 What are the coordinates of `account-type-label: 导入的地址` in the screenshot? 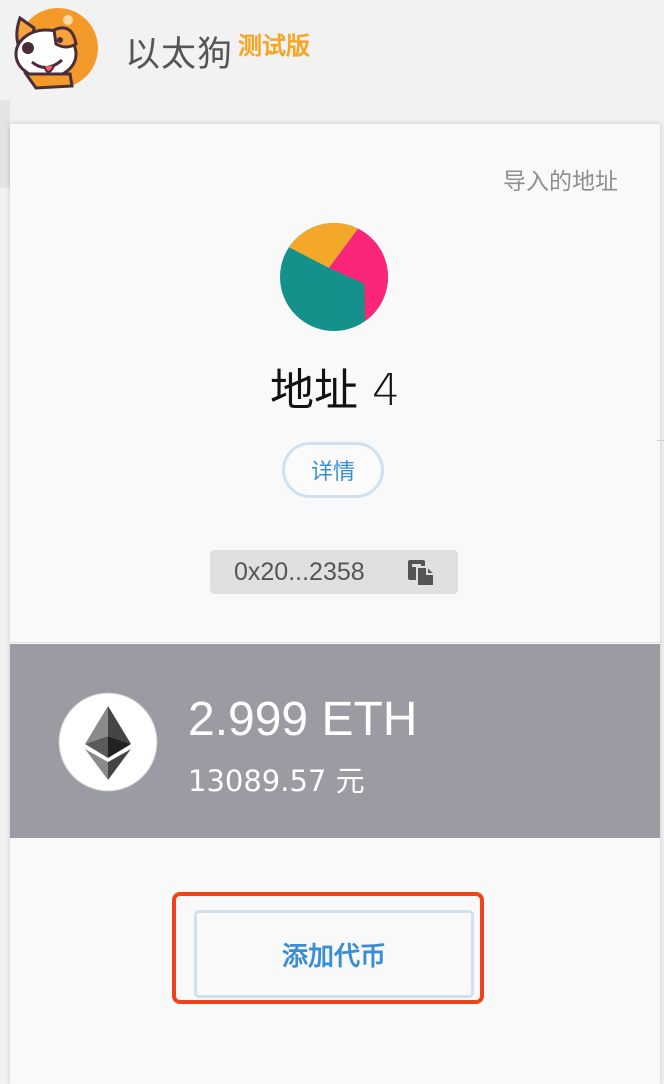 It's located at (560, 182).